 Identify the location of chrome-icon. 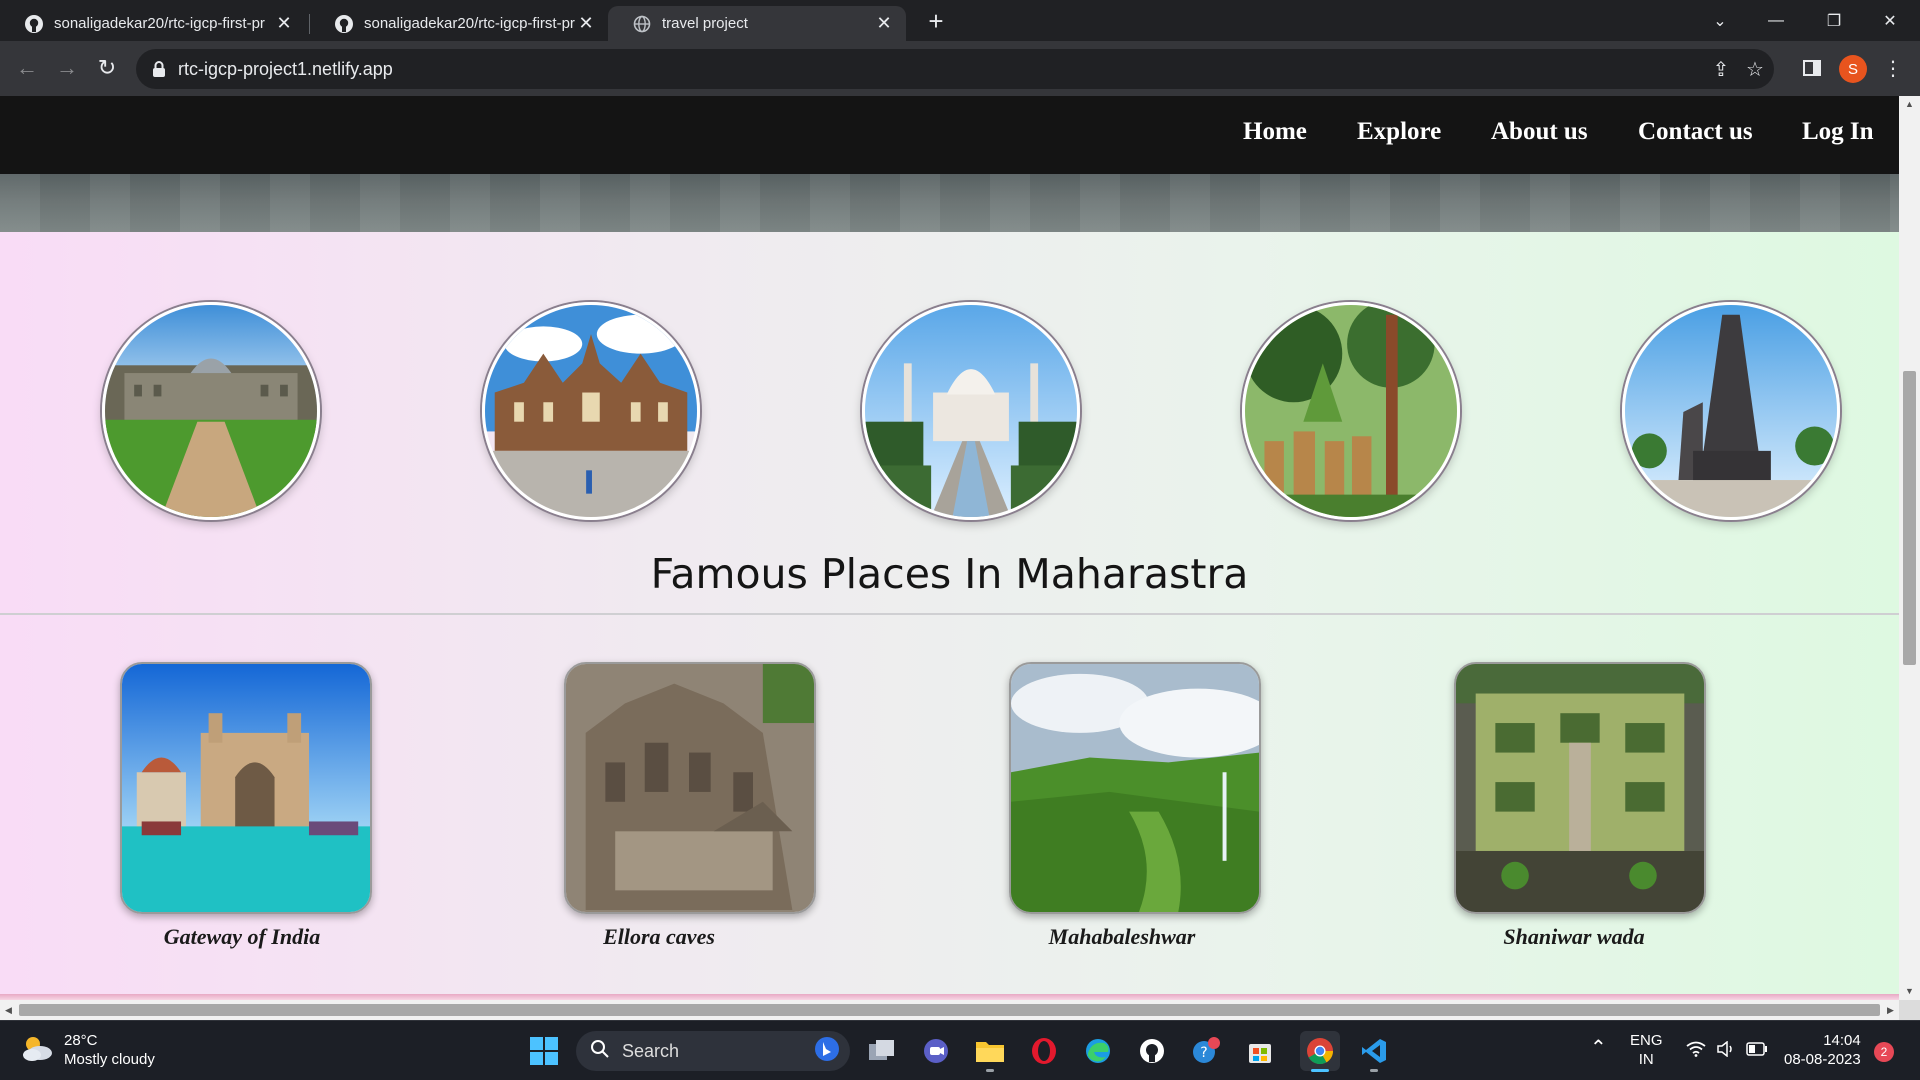
(1320, 1051).